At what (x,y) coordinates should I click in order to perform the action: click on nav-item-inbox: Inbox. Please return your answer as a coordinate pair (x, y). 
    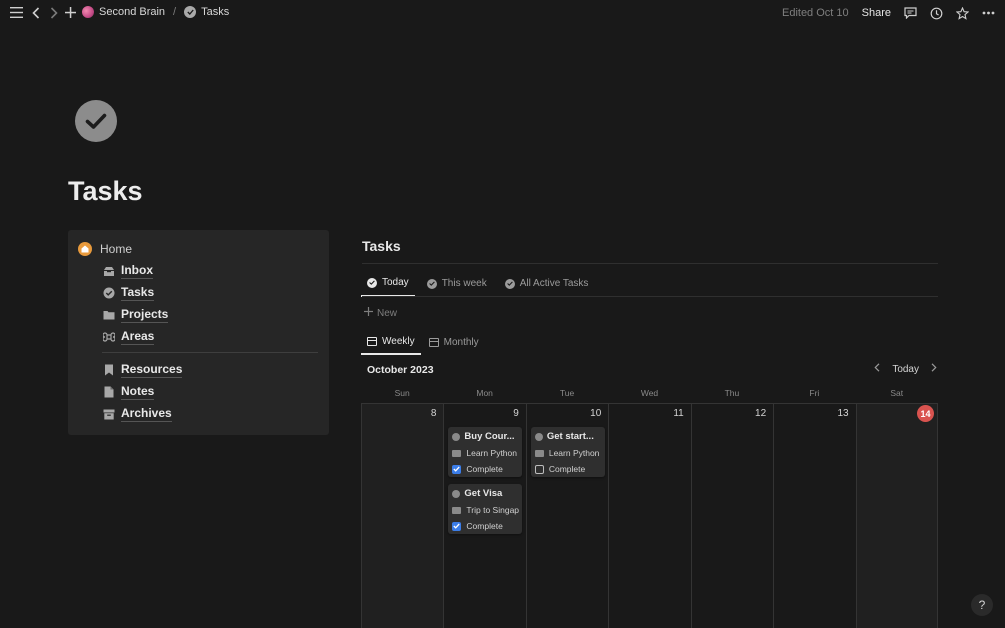
    Looking at the image, I should click on (127, 271).